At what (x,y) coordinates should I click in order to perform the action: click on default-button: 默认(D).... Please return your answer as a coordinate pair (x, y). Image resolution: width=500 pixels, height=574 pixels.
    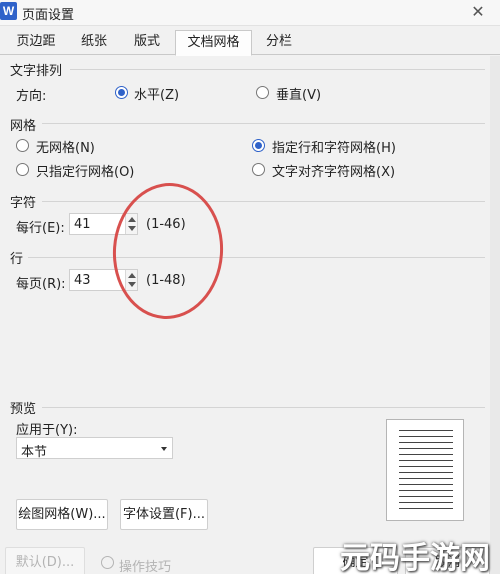
    Looking at the image, I should click on (45, 560).